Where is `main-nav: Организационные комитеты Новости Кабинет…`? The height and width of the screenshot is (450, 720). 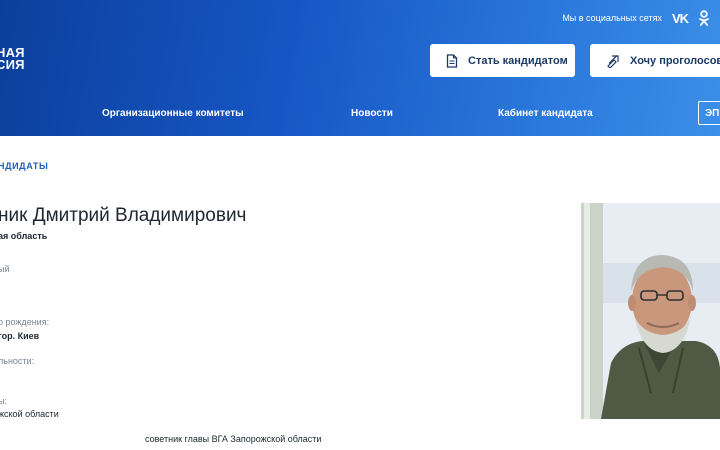
main-nav: Организационные комитеты Новости Кабинет… is located at coordinates (360, 115).